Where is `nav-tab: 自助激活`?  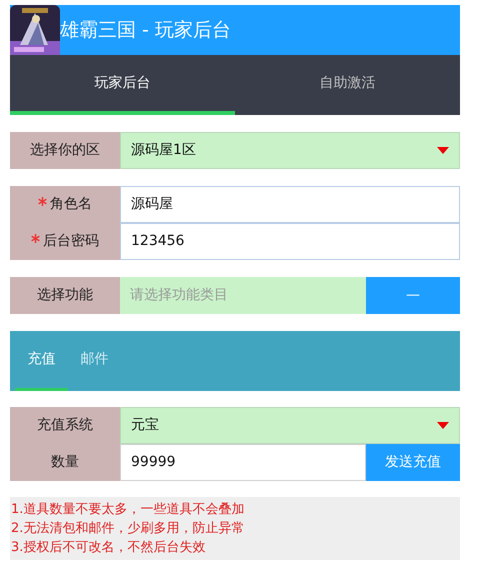 nav-tab: 自助激活 is located at coordinates (347, 85).